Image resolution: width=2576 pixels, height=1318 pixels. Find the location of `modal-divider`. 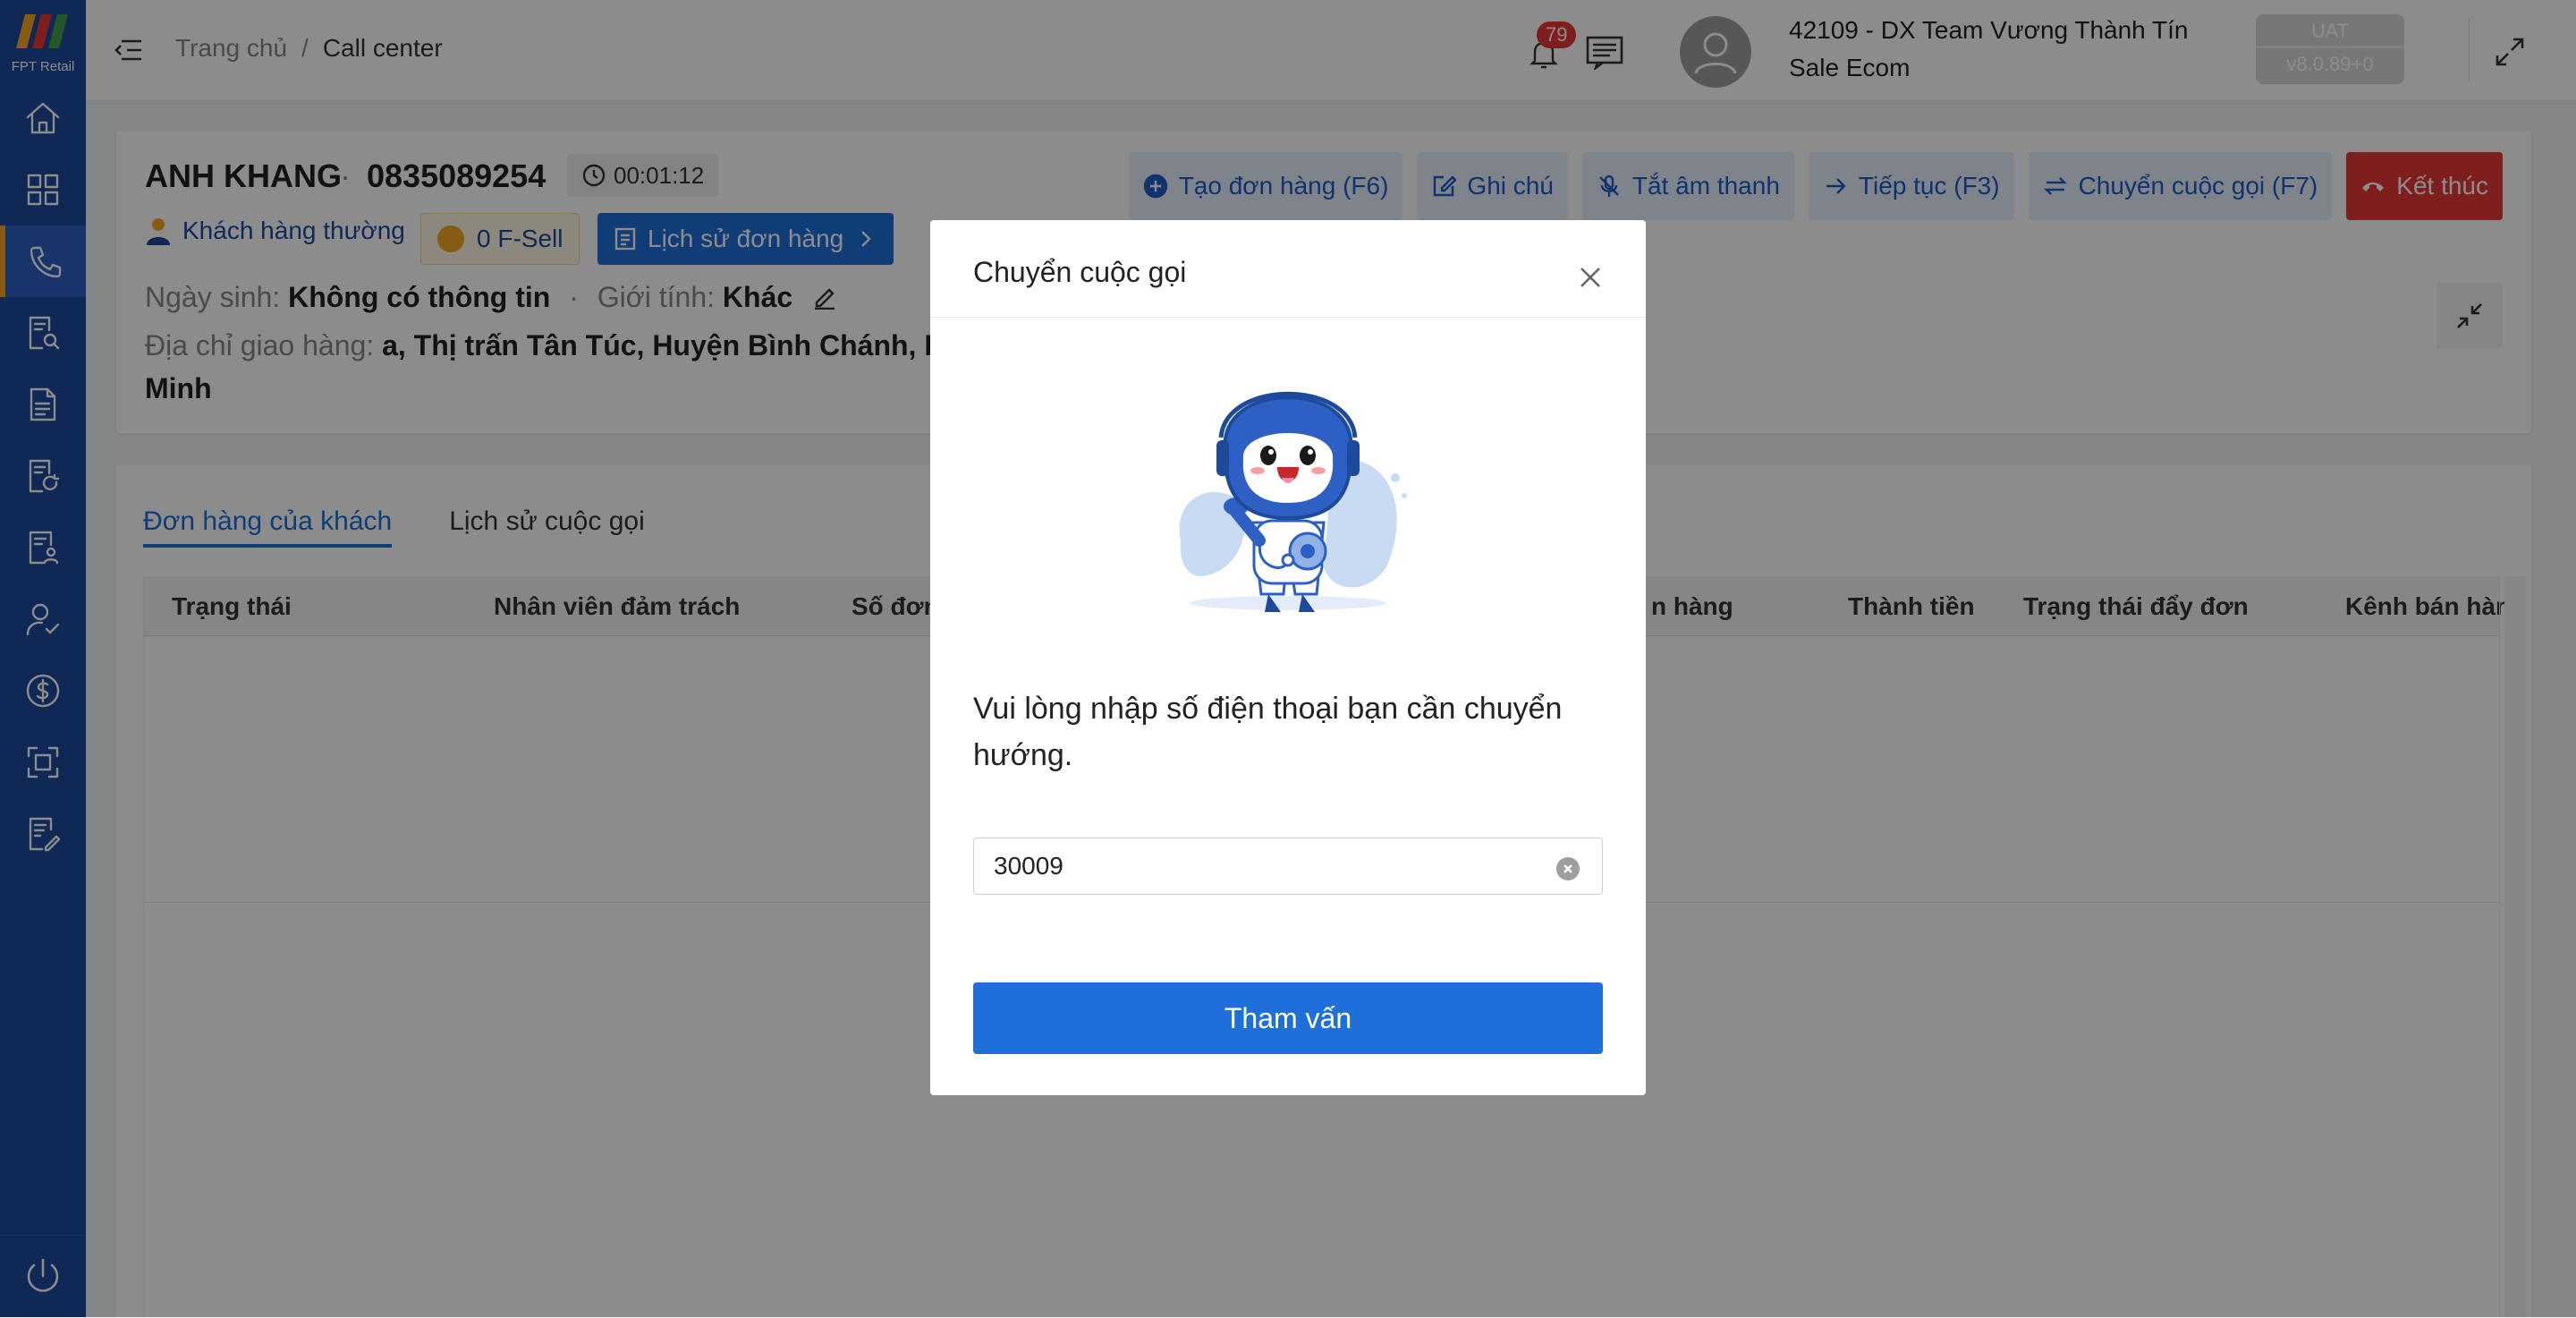

modal-divider is located at coordinates (1288, 317).